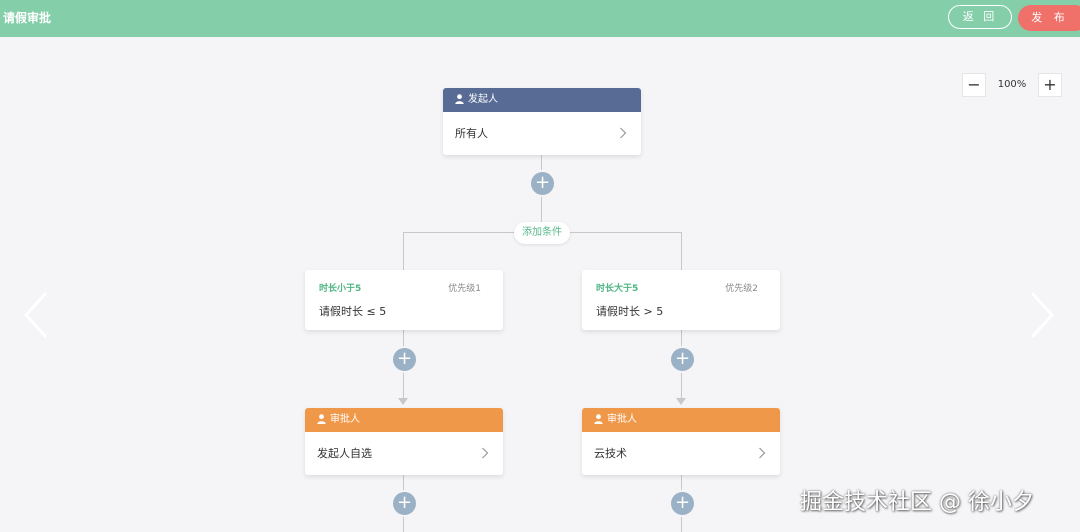 This screenshot has width=1080, height=532. I want to click on zoom-in-button: +, so click(1050, 85).